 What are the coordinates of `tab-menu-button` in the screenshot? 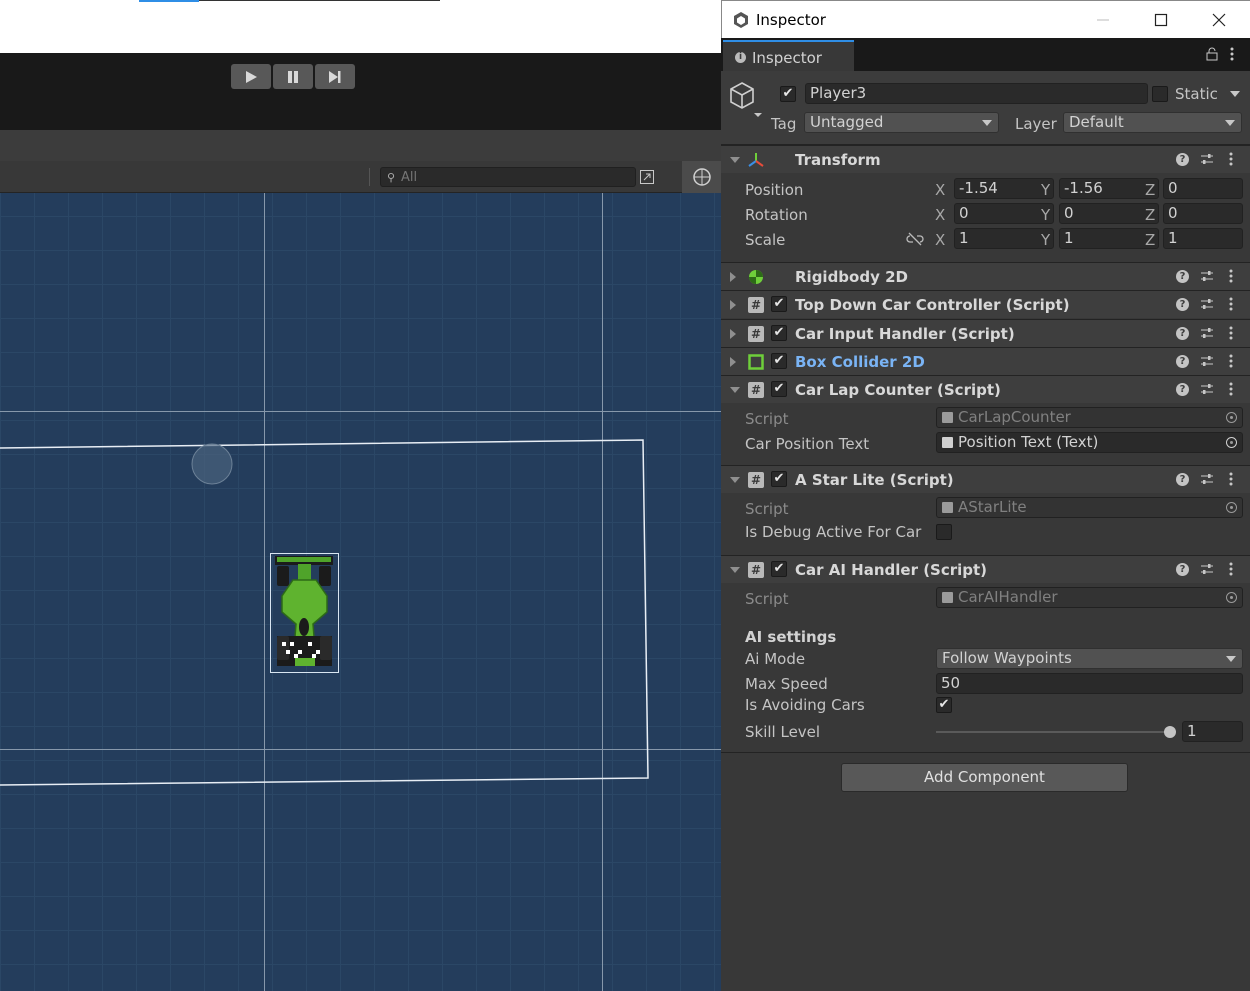 It's located at (1232, 56).